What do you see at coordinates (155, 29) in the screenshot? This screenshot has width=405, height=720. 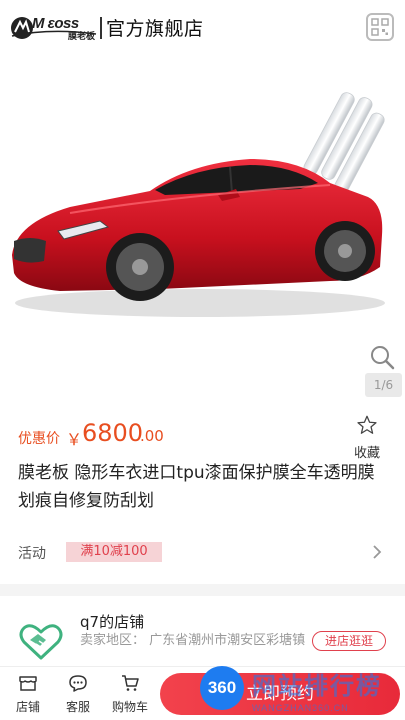 I see `store-title: 官方旗舰店` at bounding box center [155, 29].